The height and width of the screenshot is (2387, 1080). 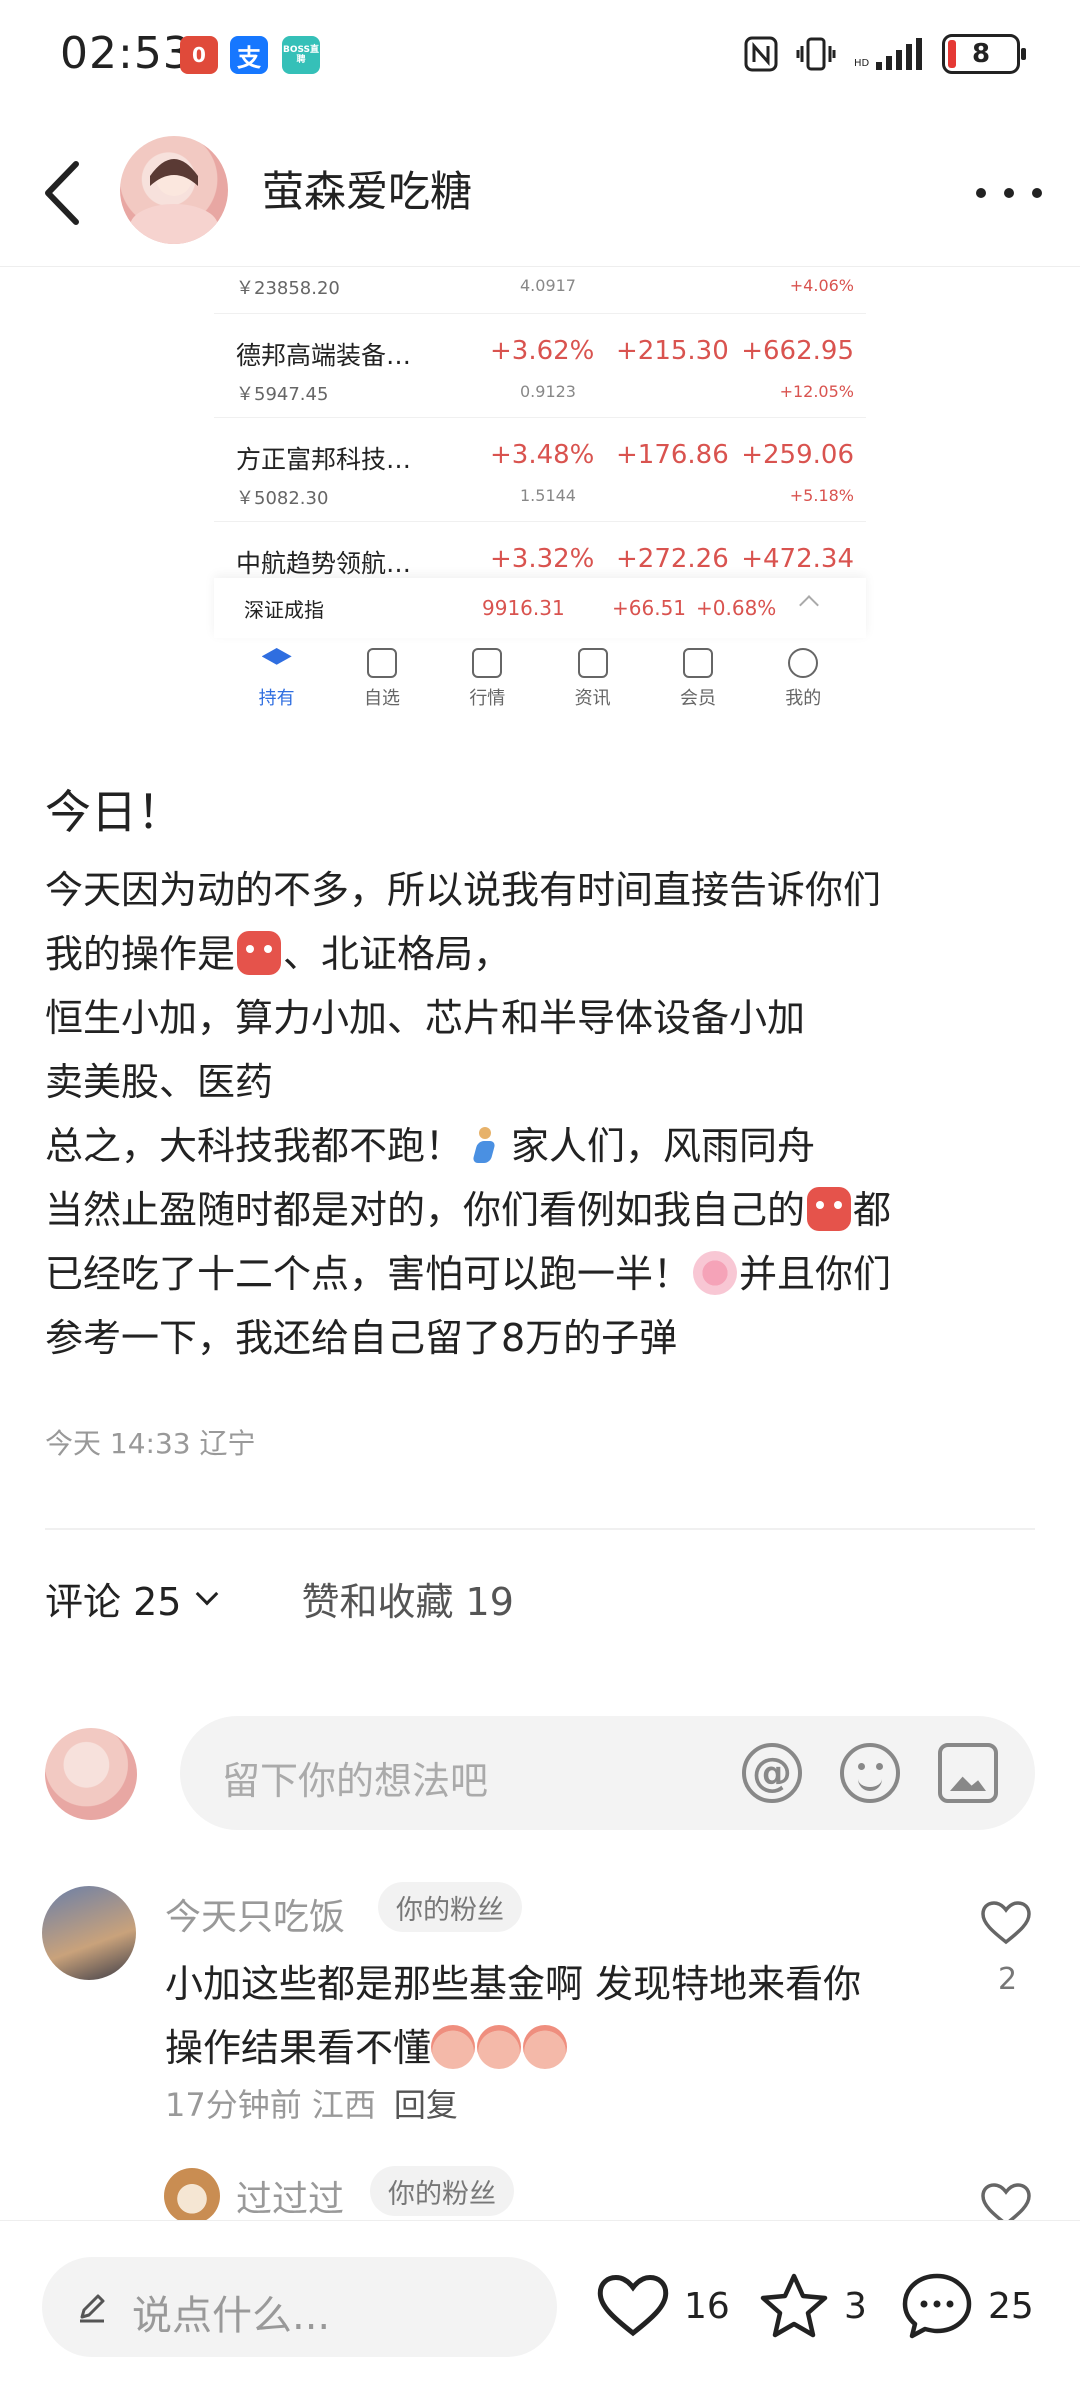 I want to click on image-icon, so click(x=968, y=1773).